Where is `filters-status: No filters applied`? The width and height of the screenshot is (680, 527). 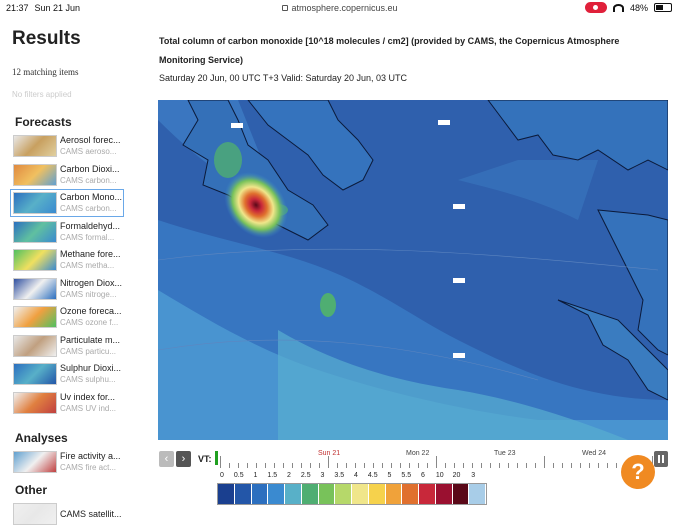
filters-status: No filters applied is located at coordinates (42, 94).